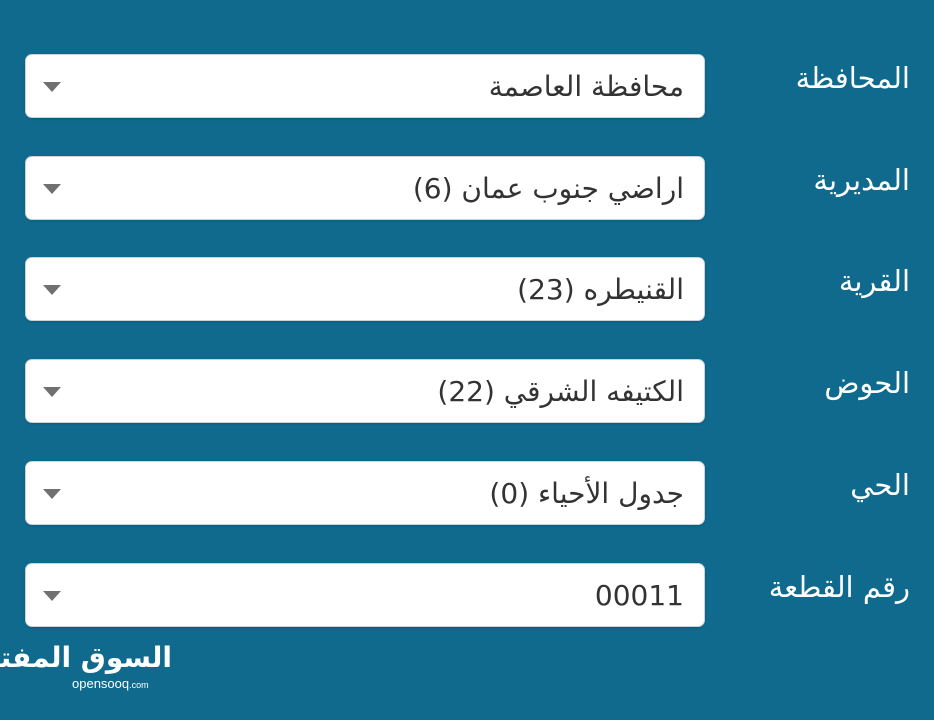 The height and width of the screenshot is (720, 934). What do you see at coordinates (600, 289) in the screenshot?
I see `village-select-value: القنيطره (23)` at bounding box center [600, 289].